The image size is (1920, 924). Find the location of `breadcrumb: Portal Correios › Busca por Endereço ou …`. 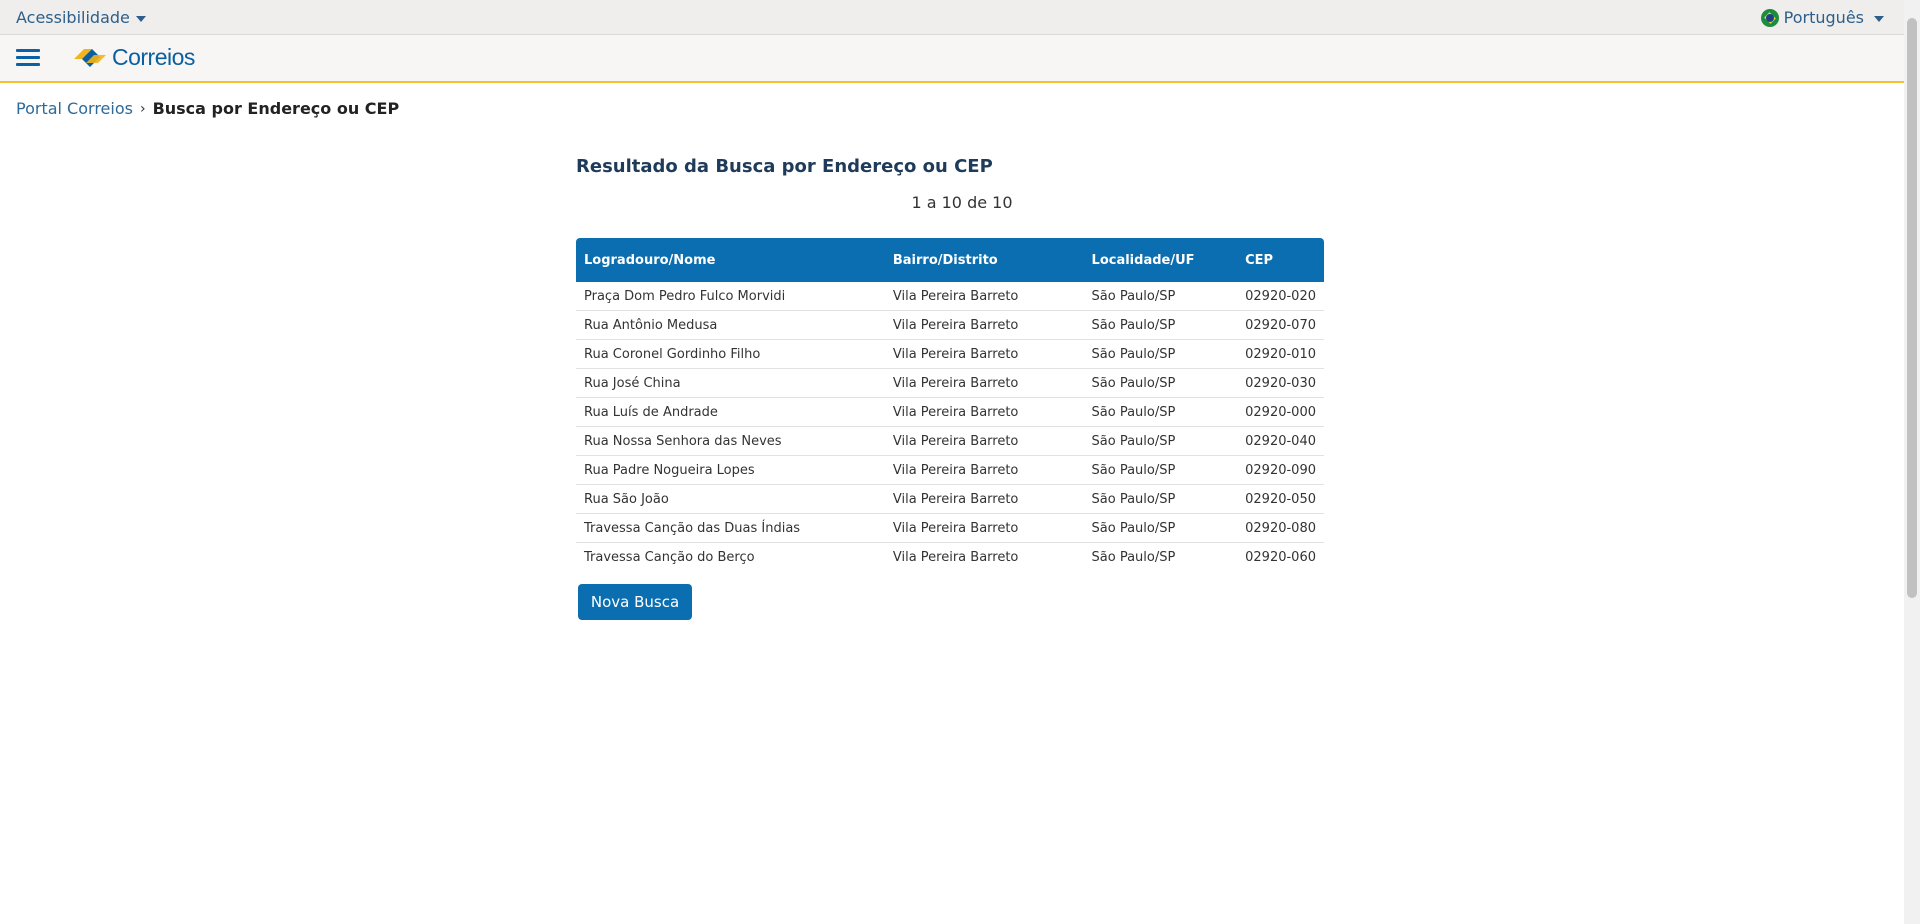

breadcrumb: Portal Correios › Busca por Endereço ou … is located at coordinates (207, 108).